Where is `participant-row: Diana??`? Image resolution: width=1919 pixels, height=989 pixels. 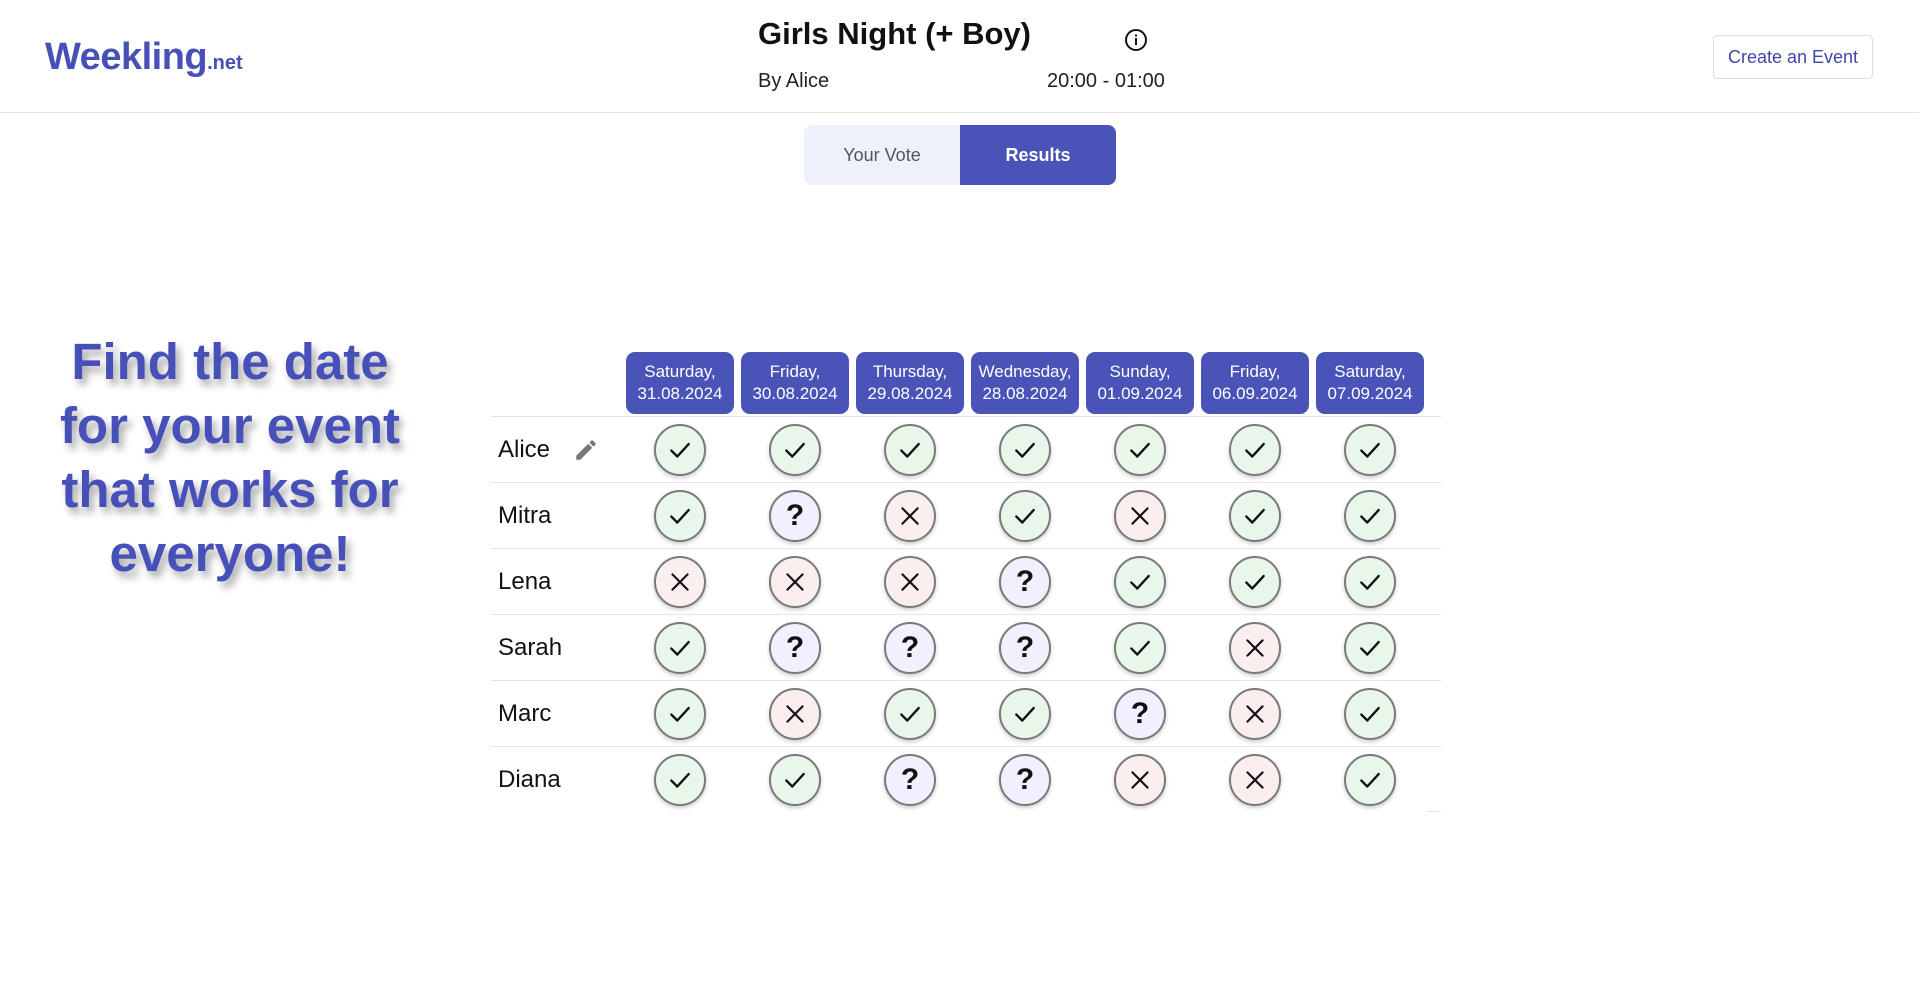
participant-row: Diana?? is located at coordinates (966, 779).